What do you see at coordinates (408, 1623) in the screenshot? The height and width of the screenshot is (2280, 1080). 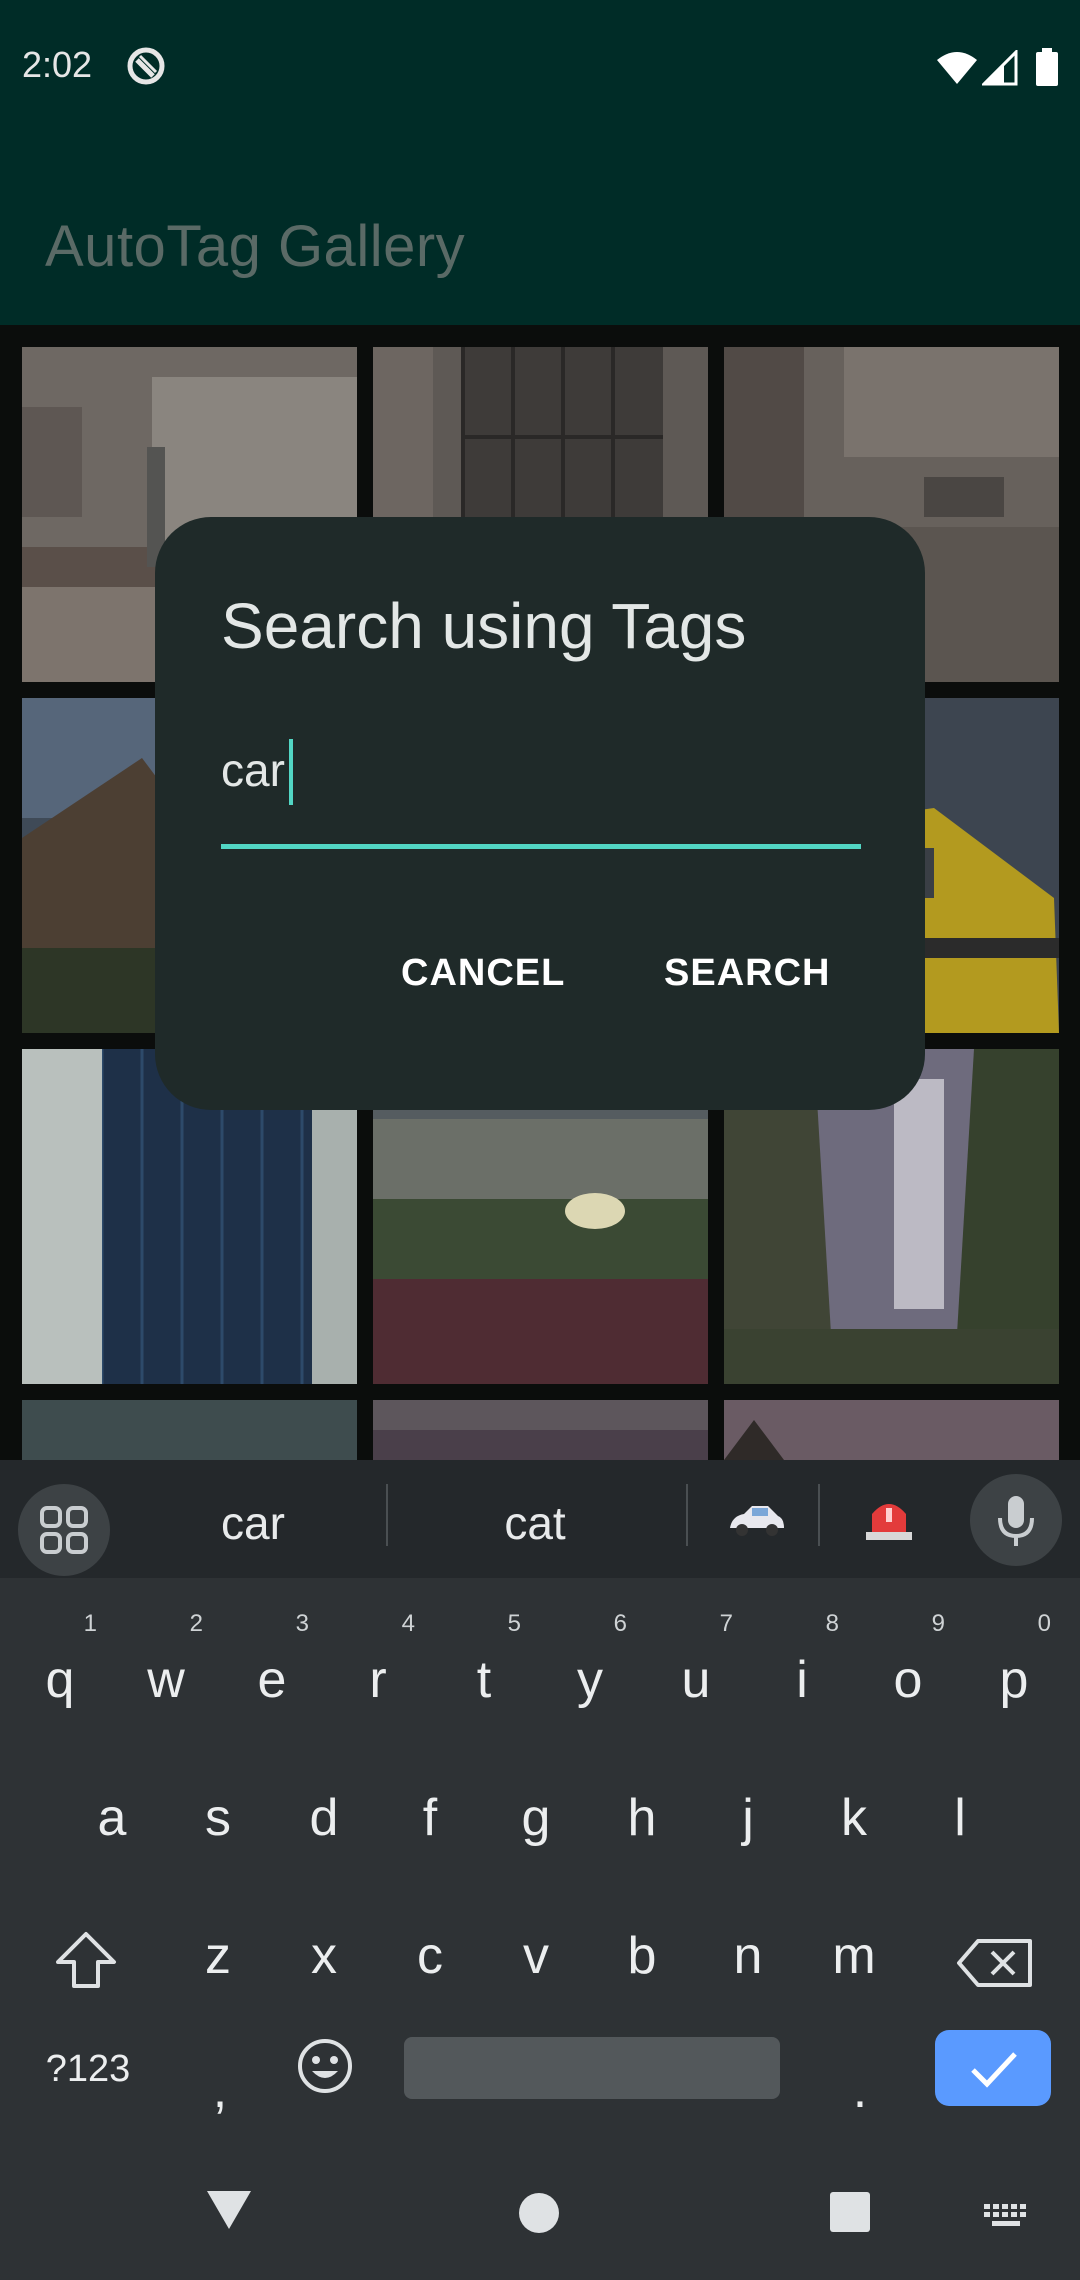 I see `key-number-hint: 4` at bounding box center [408, 1623].